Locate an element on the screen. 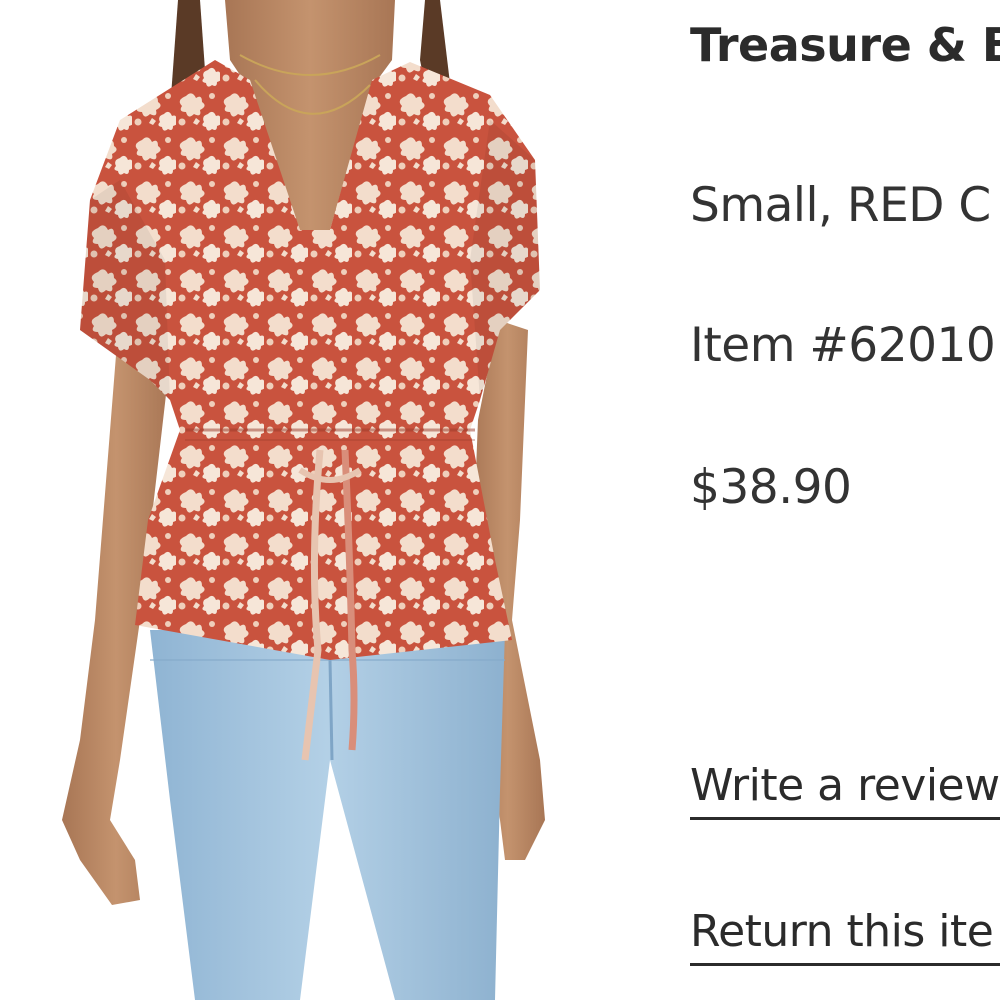 This screenshot has width=1000, height=1000. brand-name: Treasure & B is located at coordinates (845, 45).